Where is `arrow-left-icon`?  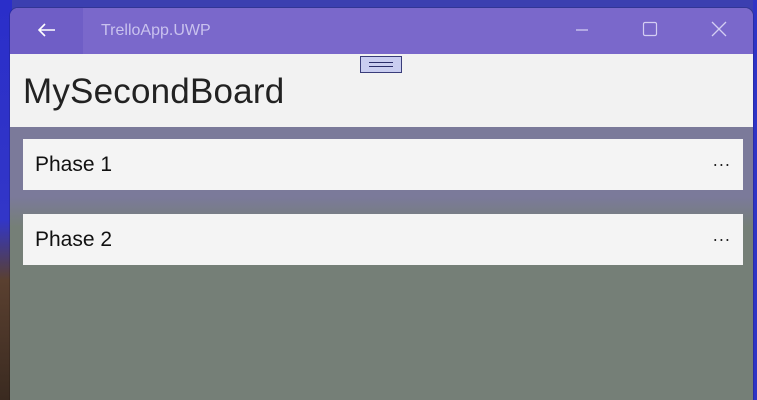
arrow-left-icon is located at coordinates (46, 31).